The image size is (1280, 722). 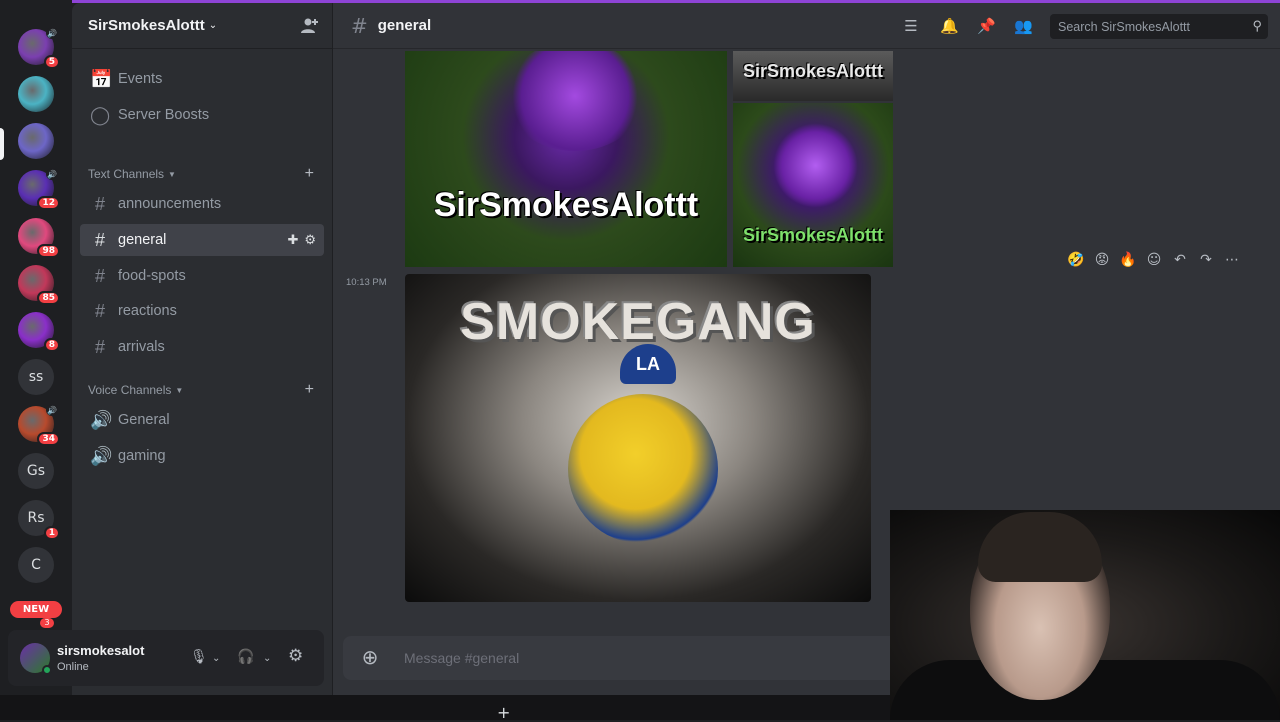 What do you see at coordinates (1124, 26) in the screenshot?
I see `search-placeholder: Search SirSmokesAlottt` at bounding box center [1124, 26].